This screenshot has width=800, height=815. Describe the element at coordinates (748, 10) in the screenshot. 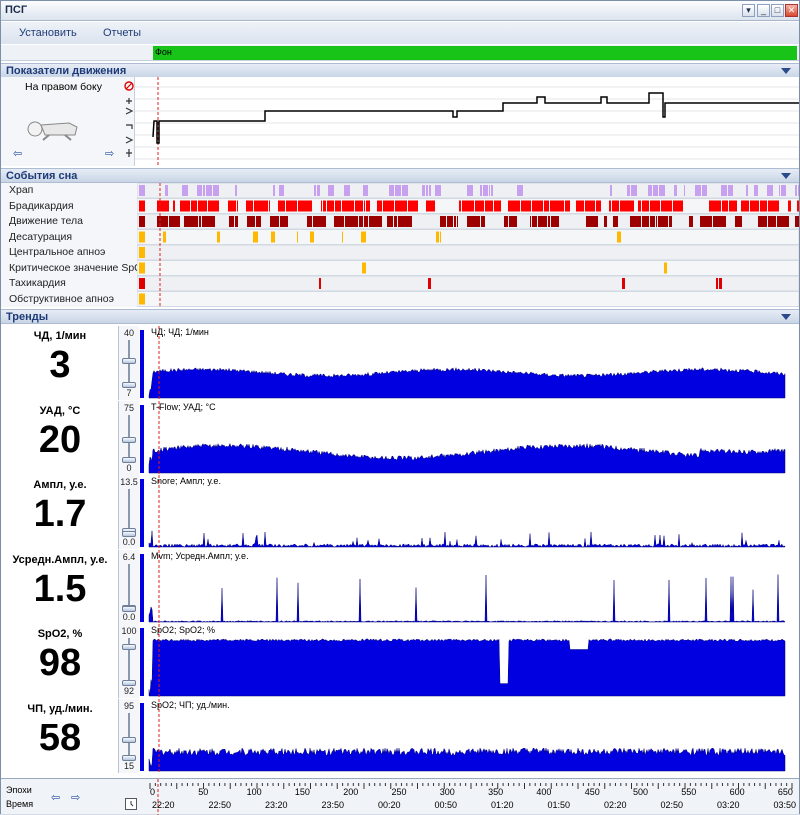

I see `dropdown-icon: ▾` at that location.